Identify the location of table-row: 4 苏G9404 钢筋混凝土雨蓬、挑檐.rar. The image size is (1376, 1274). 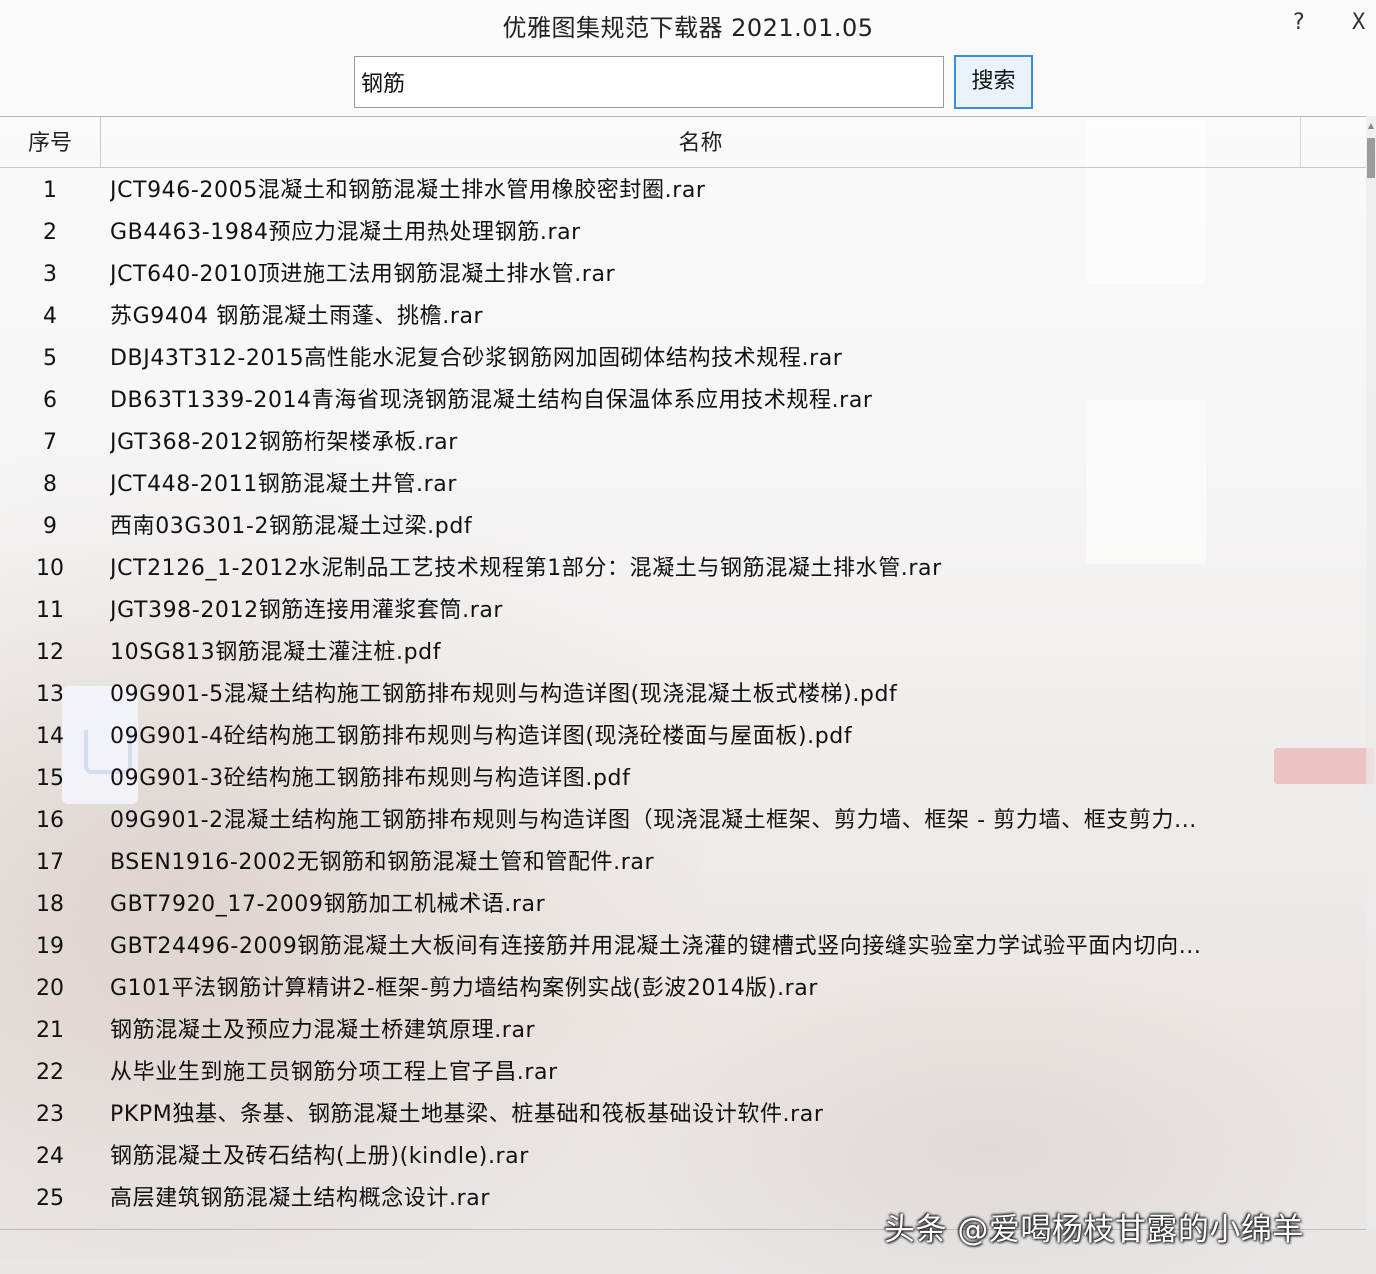
(683, 317).